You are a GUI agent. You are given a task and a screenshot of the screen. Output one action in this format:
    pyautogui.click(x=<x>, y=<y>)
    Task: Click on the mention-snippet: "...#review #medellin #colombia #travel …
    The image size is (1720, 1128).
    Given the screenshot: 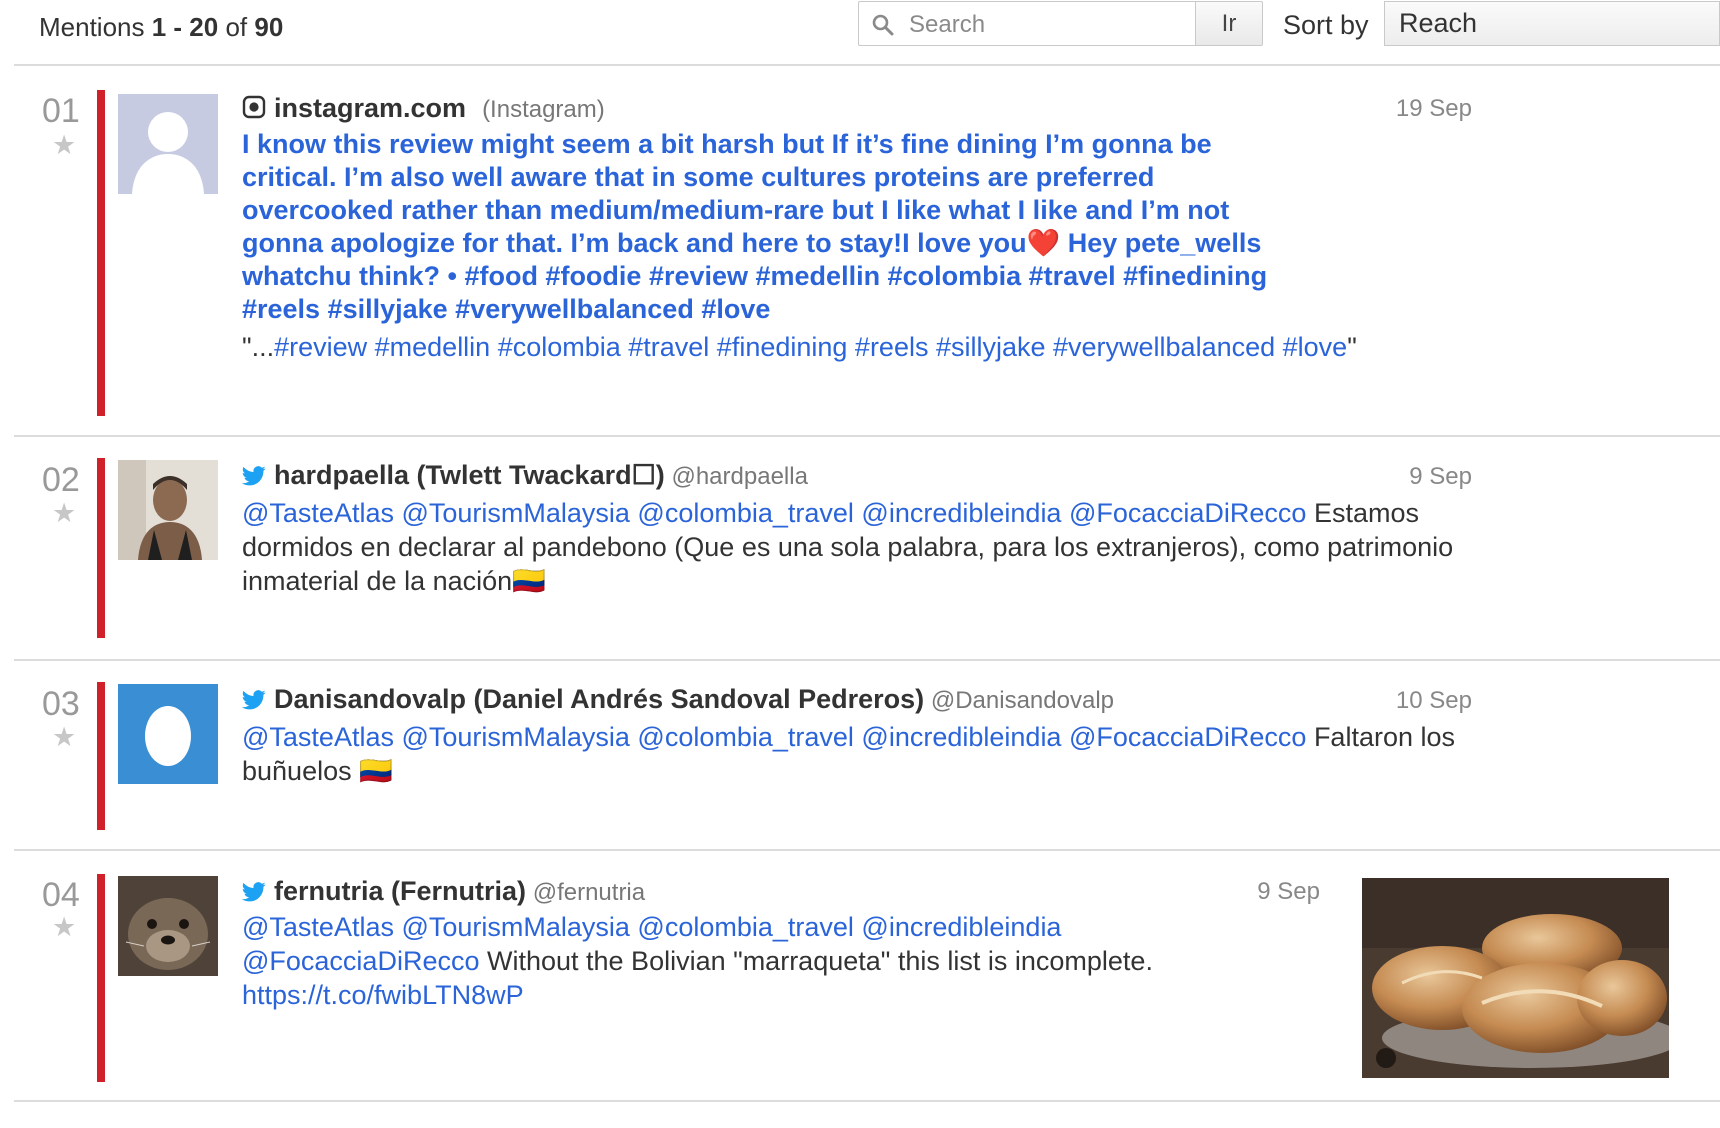 What is the action you would take?
    pyautogui.click(x=799, y=347)
    